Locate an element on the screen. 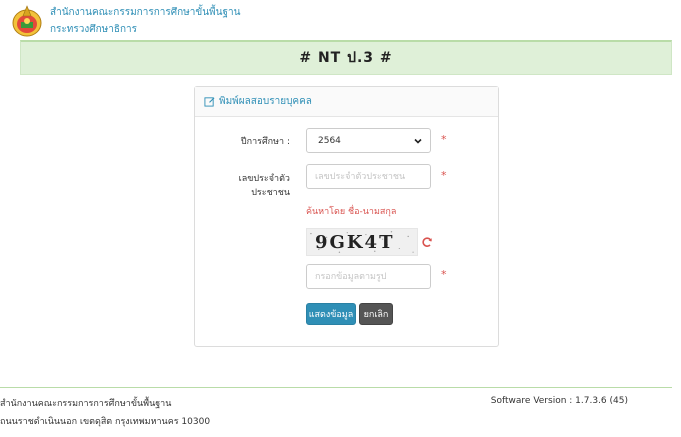  year-select: 2564 is located at coordinates (368, 140).